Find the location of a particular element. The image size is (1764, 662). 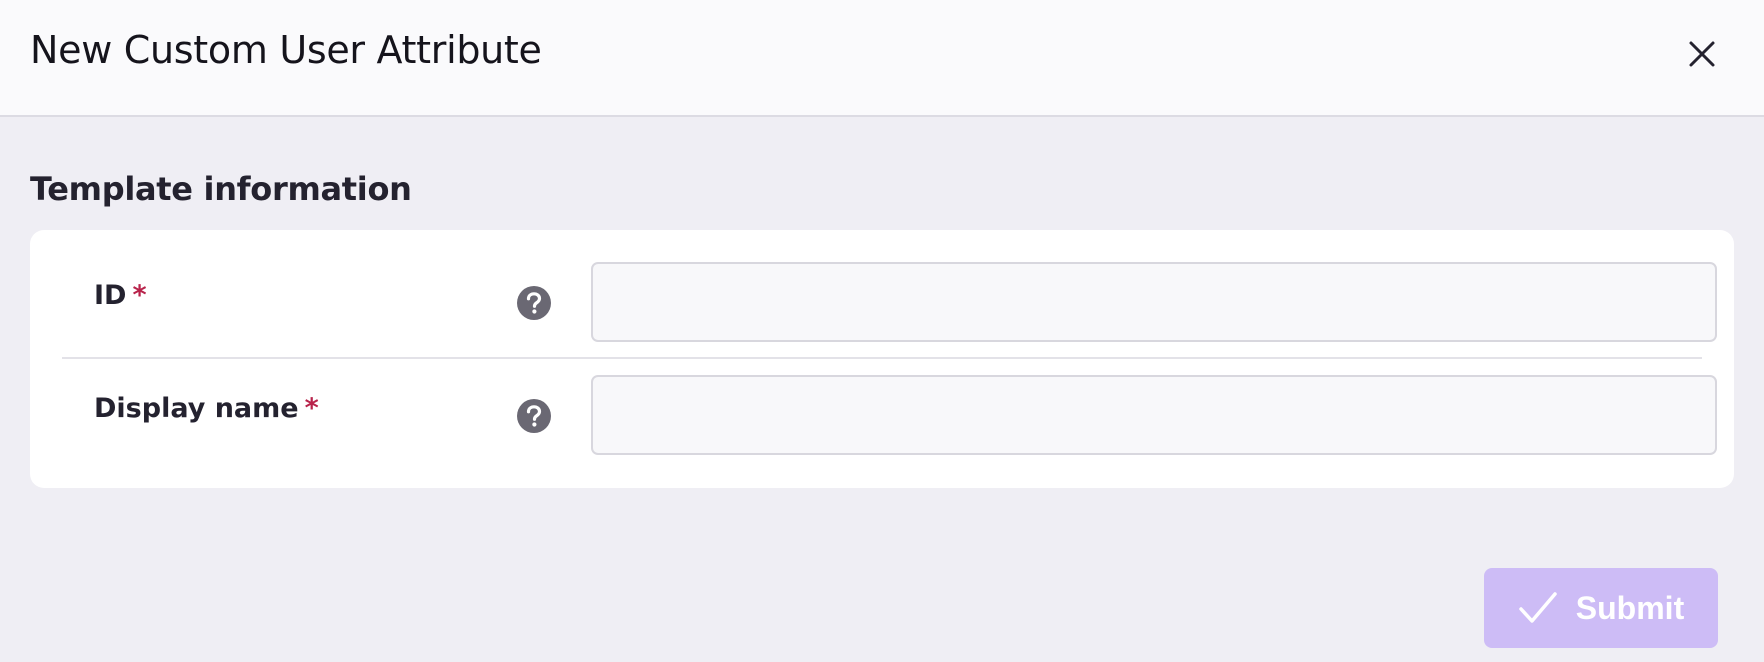

id-input is located at coordinates (1154, 302).